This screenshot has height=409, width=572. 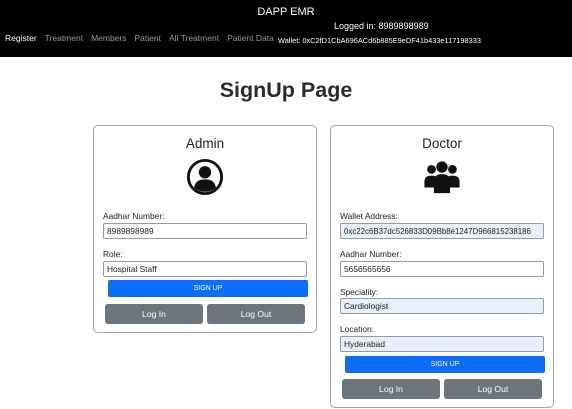 I want to click on nav-link-patient-data: Patient Data, so click(x=250, y=38).